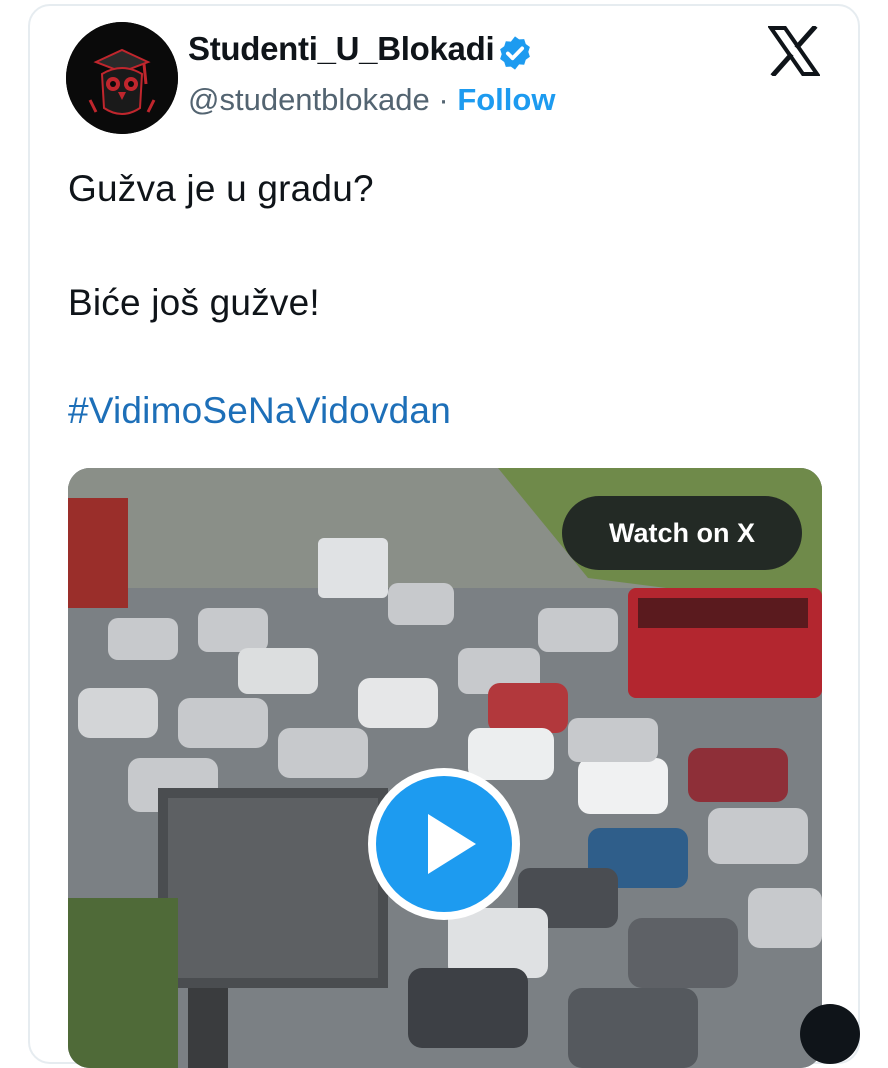 The image size is (888, 1068). Describe the element at coordinates (506, 99) in the screenshot. I see `follow-button: Follow` at that location.